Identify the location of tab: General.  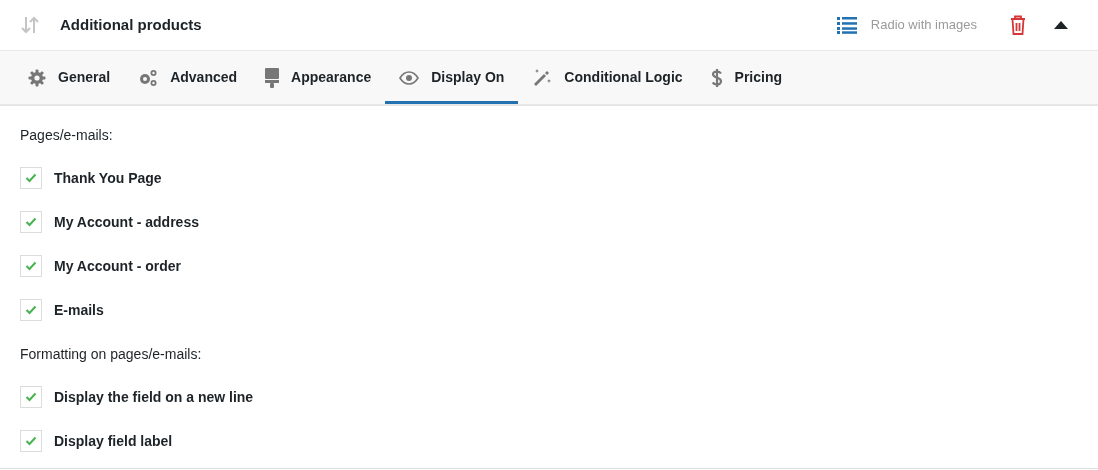
(69, 77).